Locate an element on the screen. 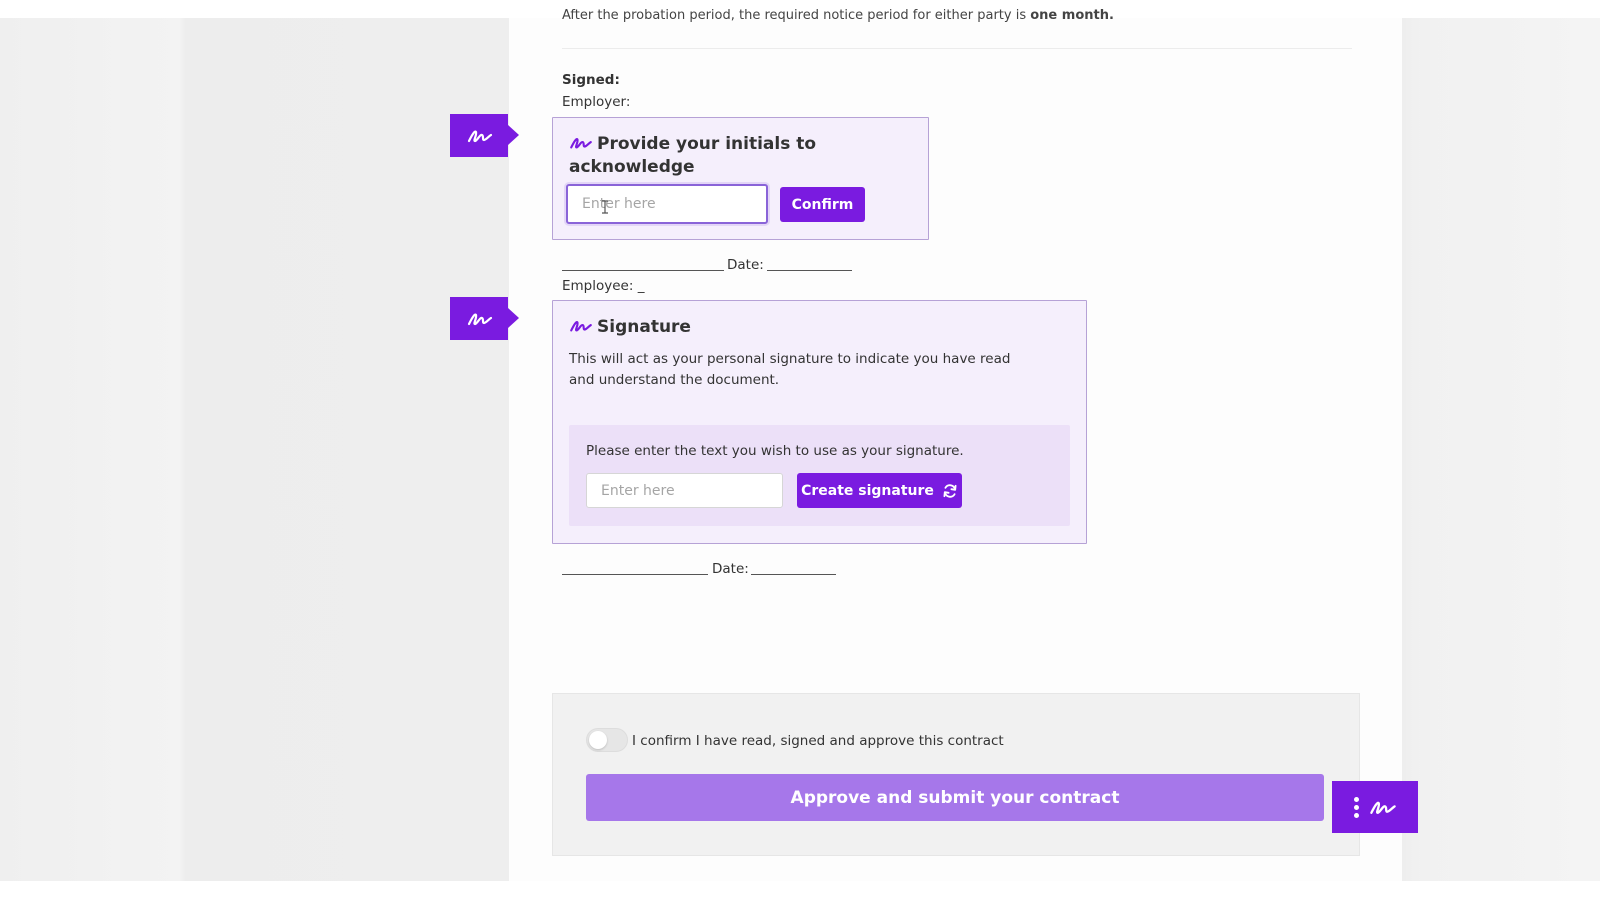  initials-title-text: Provide your initials to acknowledge is located at coordinates (693, 155).